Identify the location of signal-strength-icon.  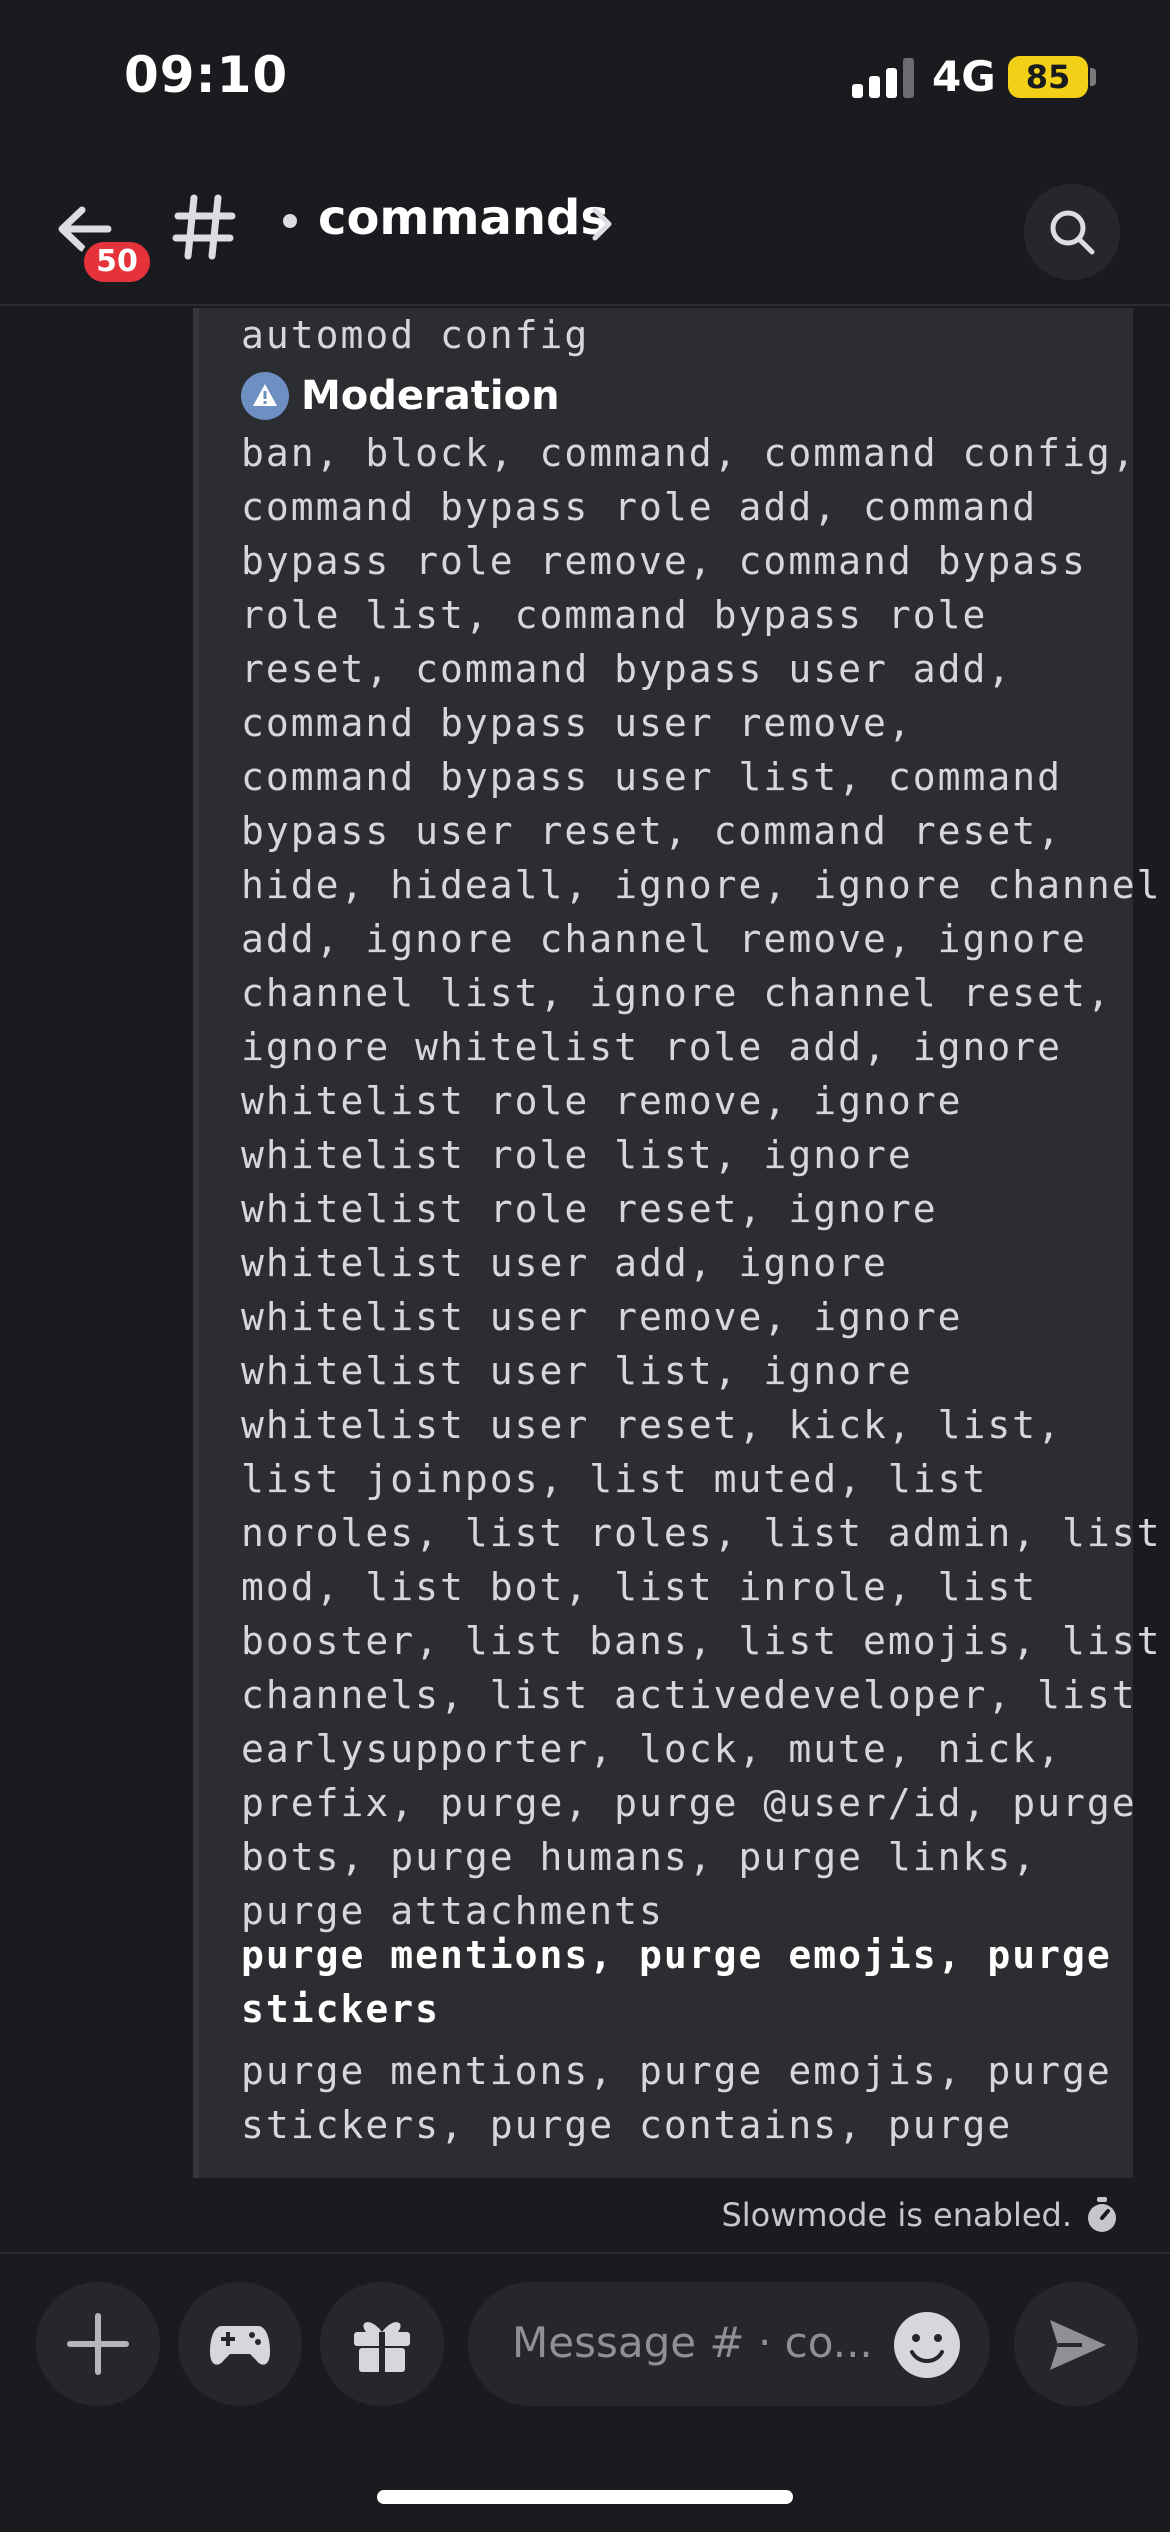
(883, 78).